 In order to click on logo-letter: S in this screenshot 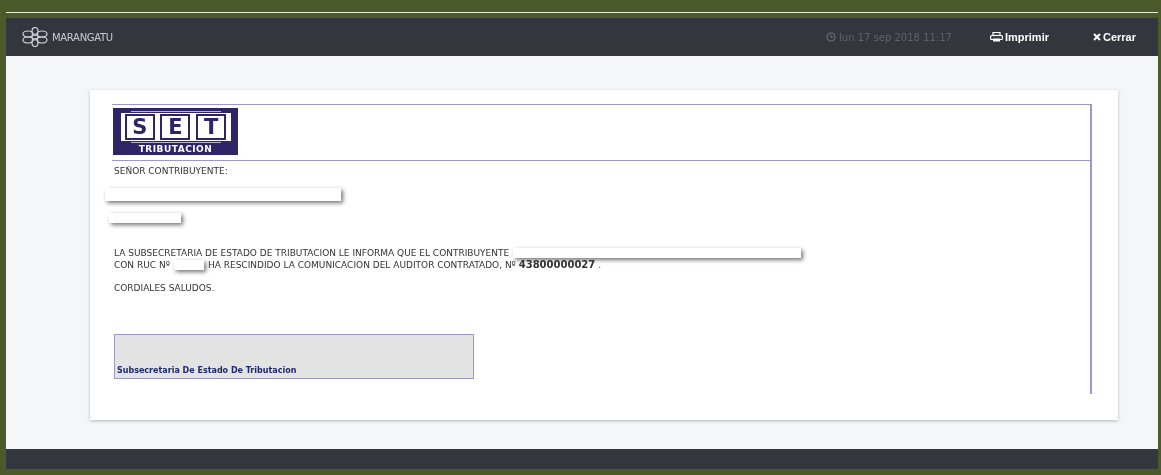, I will do `click(139, 126)`.